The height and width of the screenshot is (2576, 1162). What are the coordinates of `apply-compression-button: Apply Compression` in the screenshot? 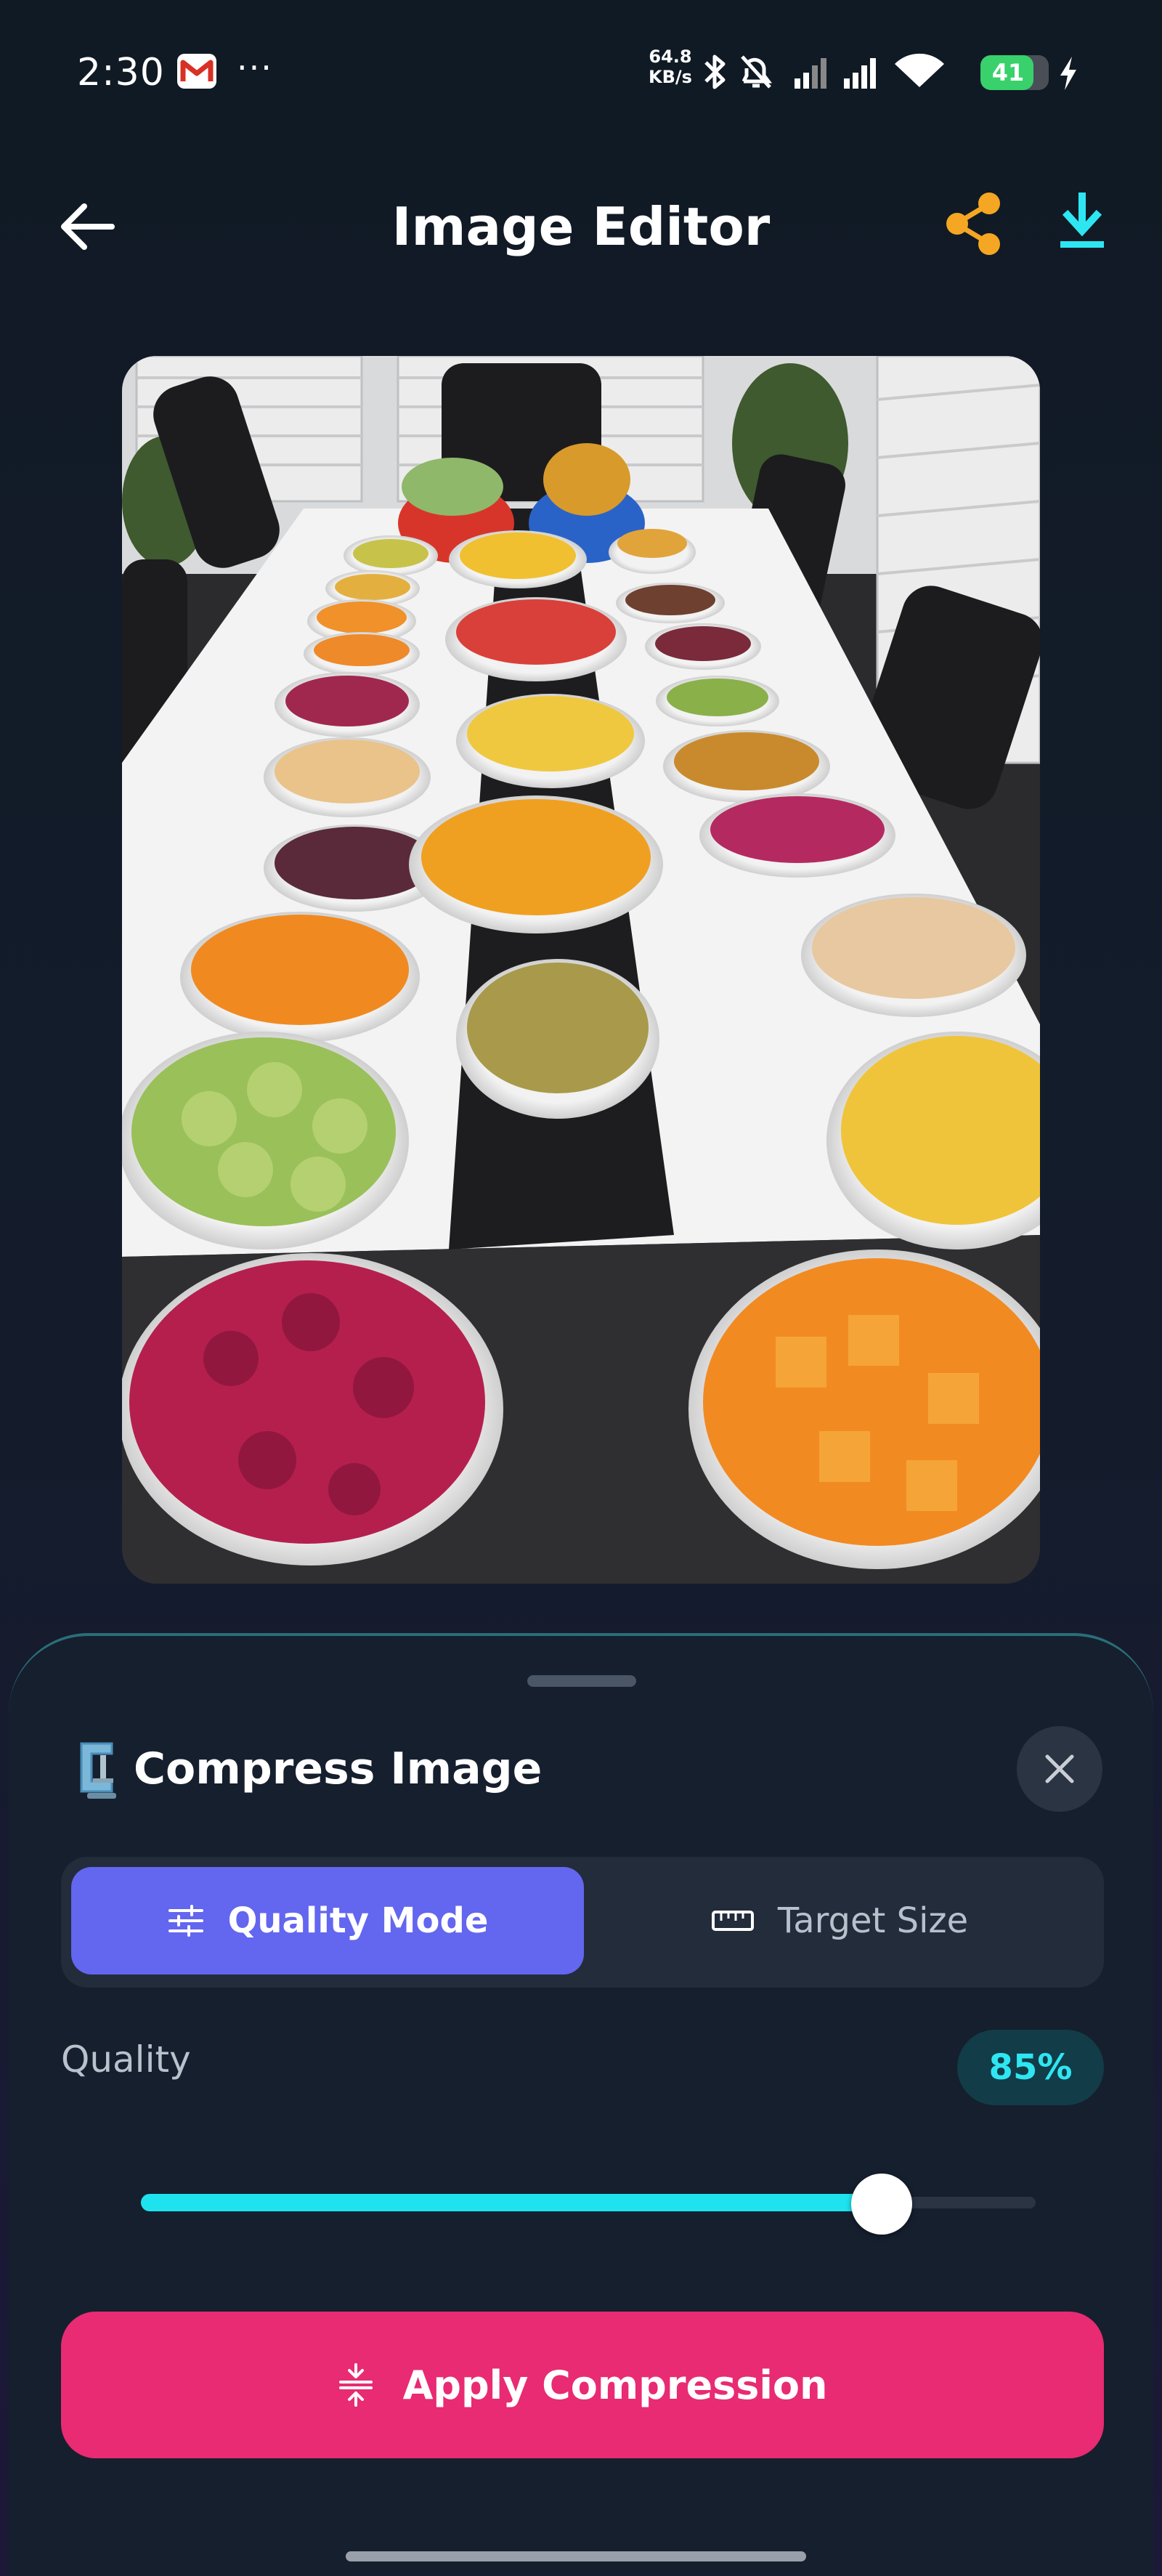 It's located at (582, 2385).